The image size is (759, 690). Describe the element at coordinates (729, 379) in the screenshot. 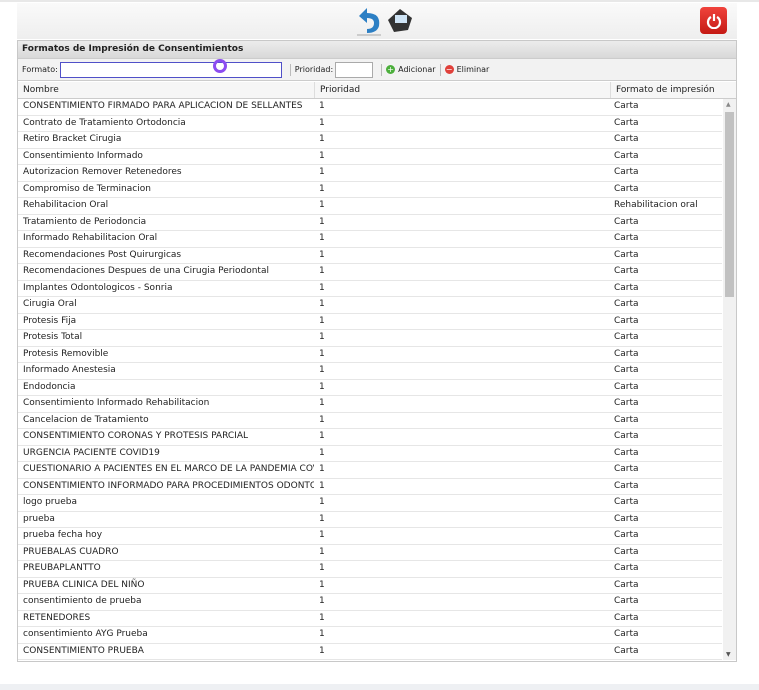

I see `scrollbar: ▲ ▼` at that location.